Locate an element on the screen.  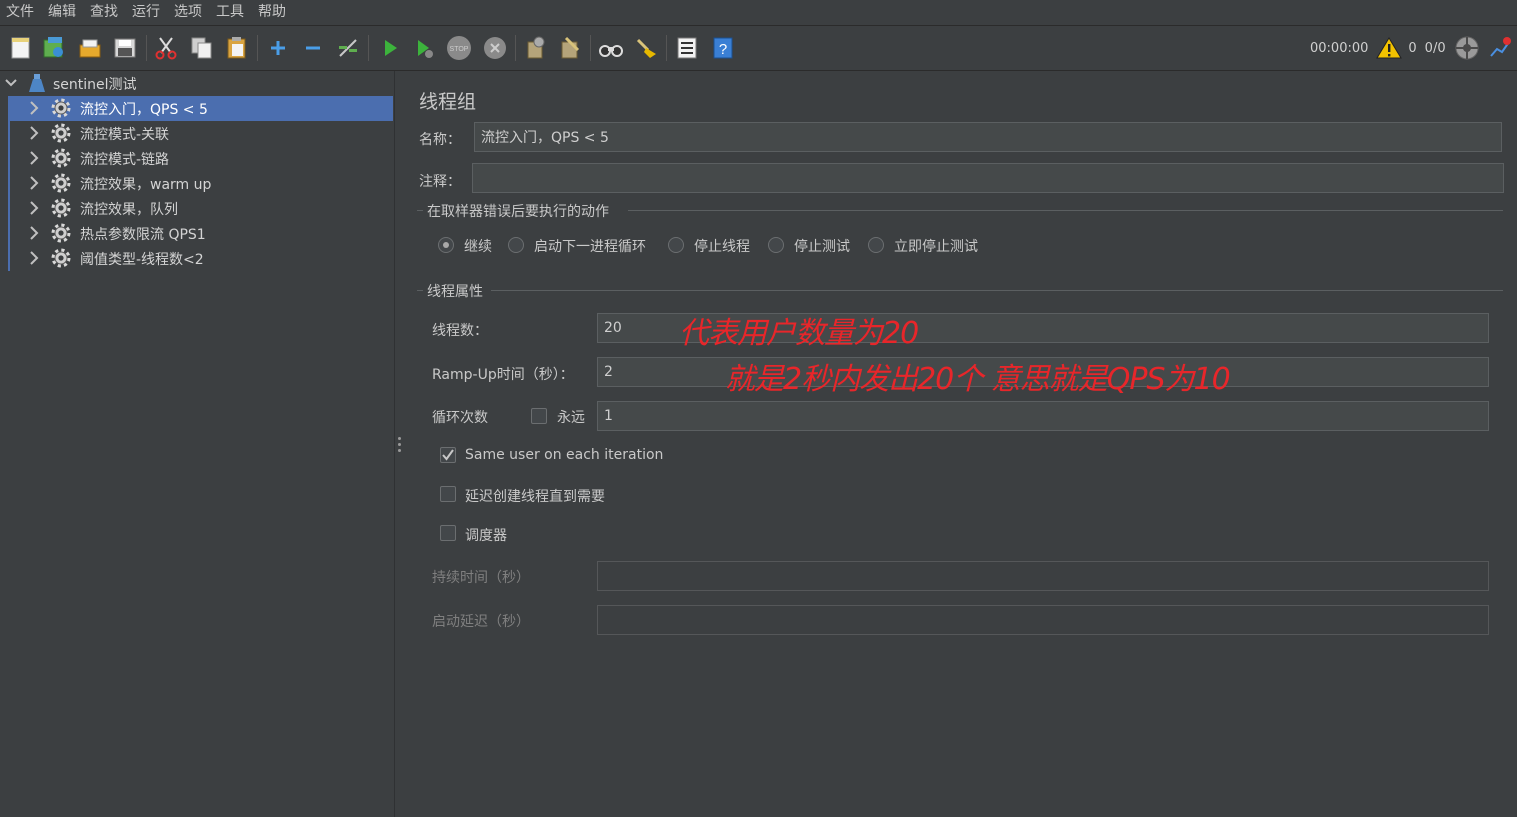
radio-stop-test-now-label: 立即停止测试 is located at coordinates (936, 246).